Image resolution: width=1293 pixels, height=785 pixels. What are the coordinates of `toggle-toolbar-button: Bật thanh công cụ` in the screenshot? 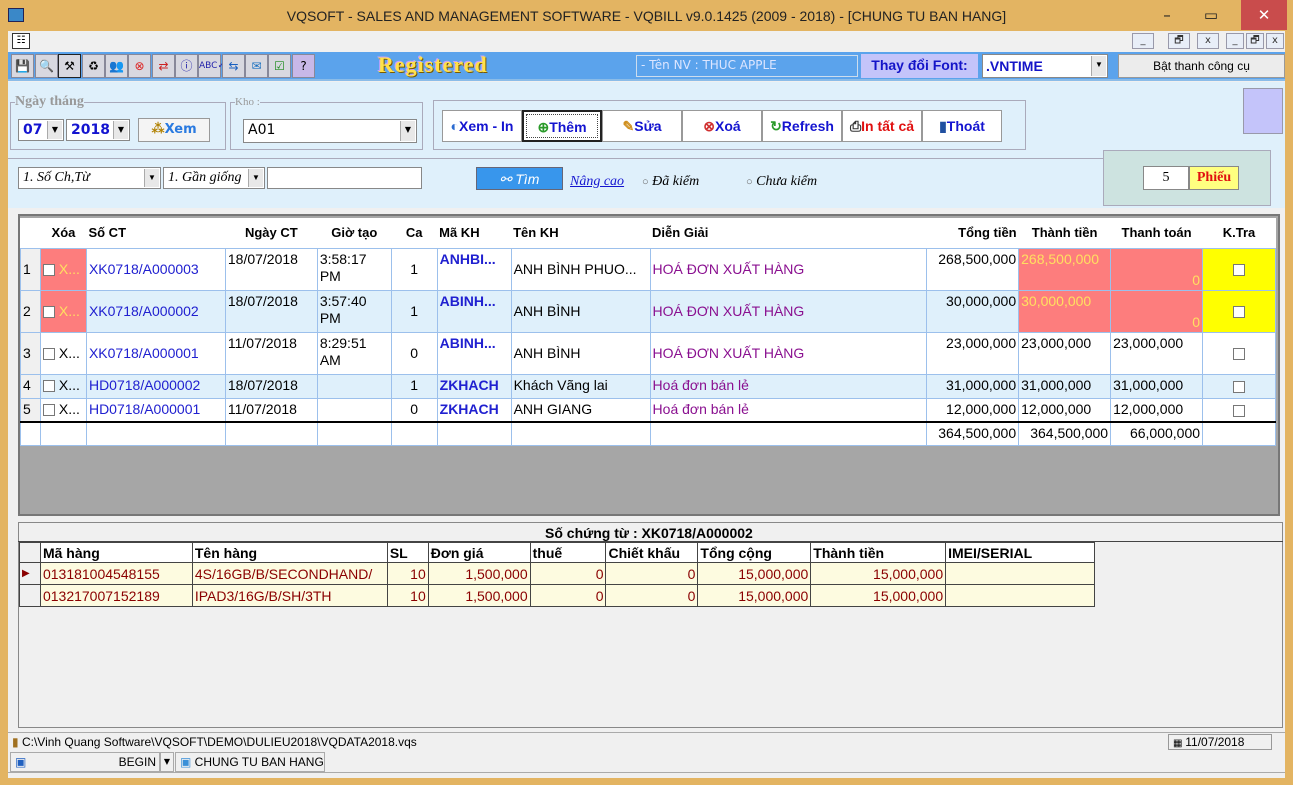 It's located at (1201, 66).